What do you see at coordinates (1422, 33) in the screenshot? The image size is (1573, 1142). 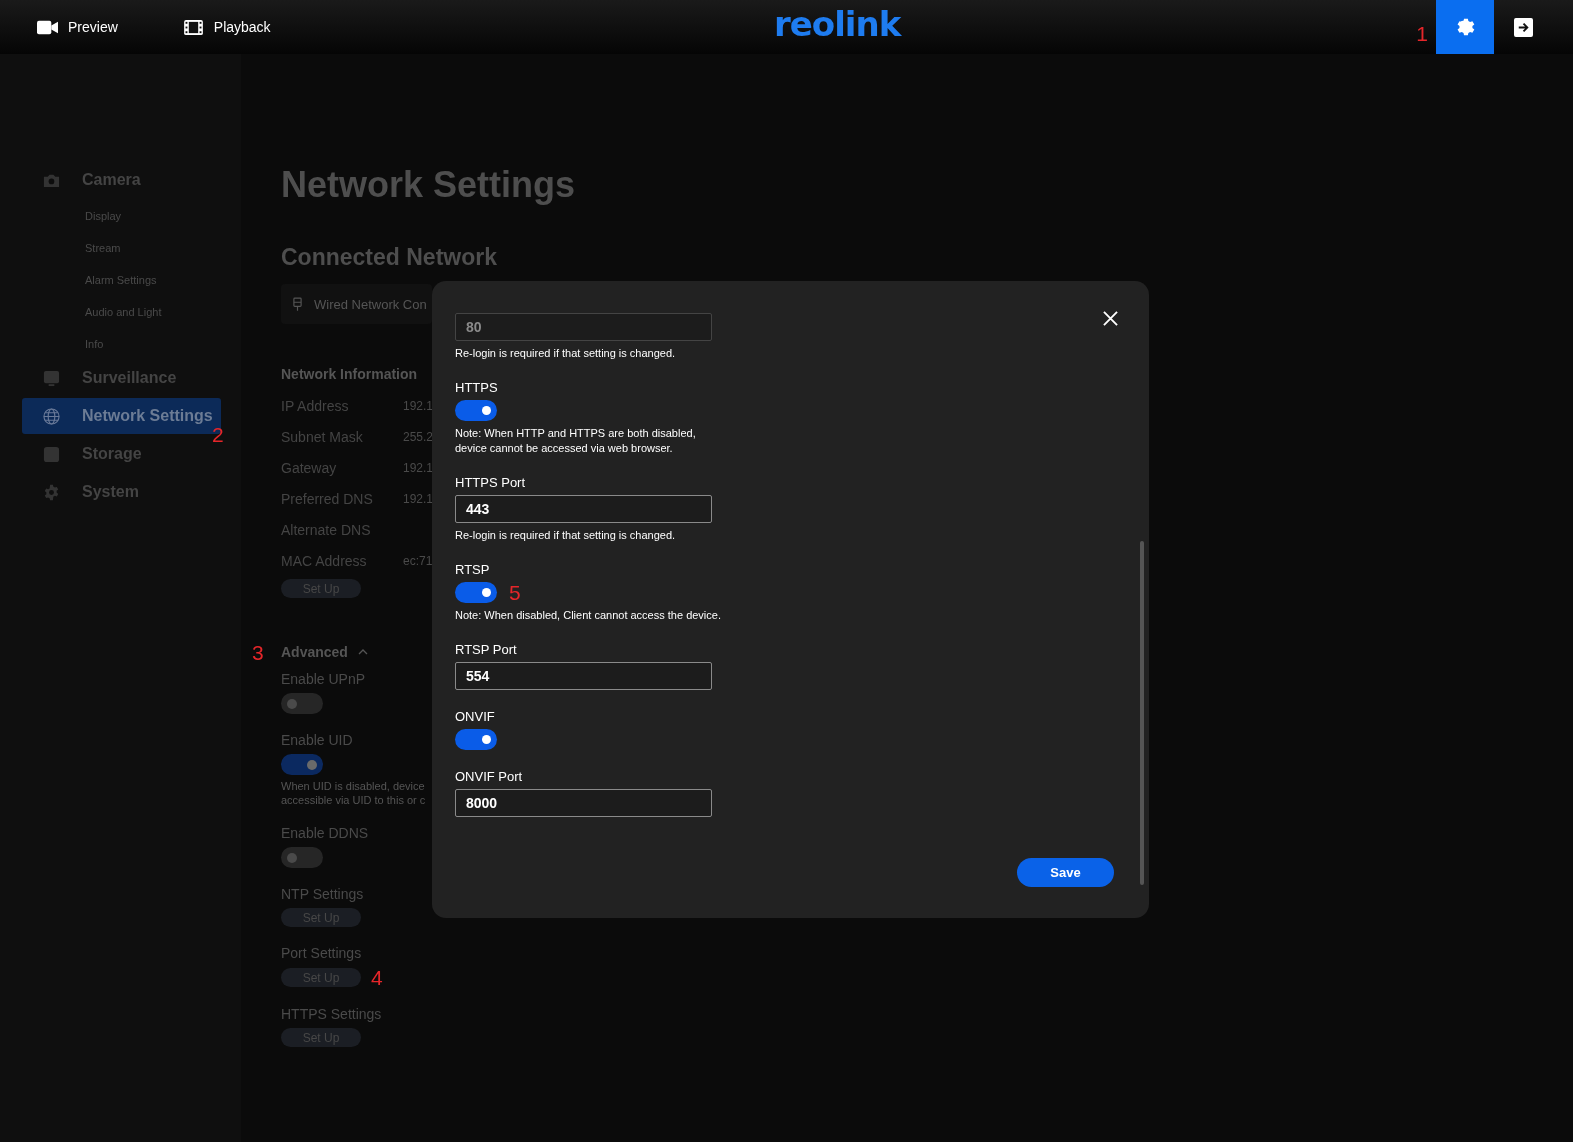 I see `annotation-number: 1` at bounding box center [1422, 33].